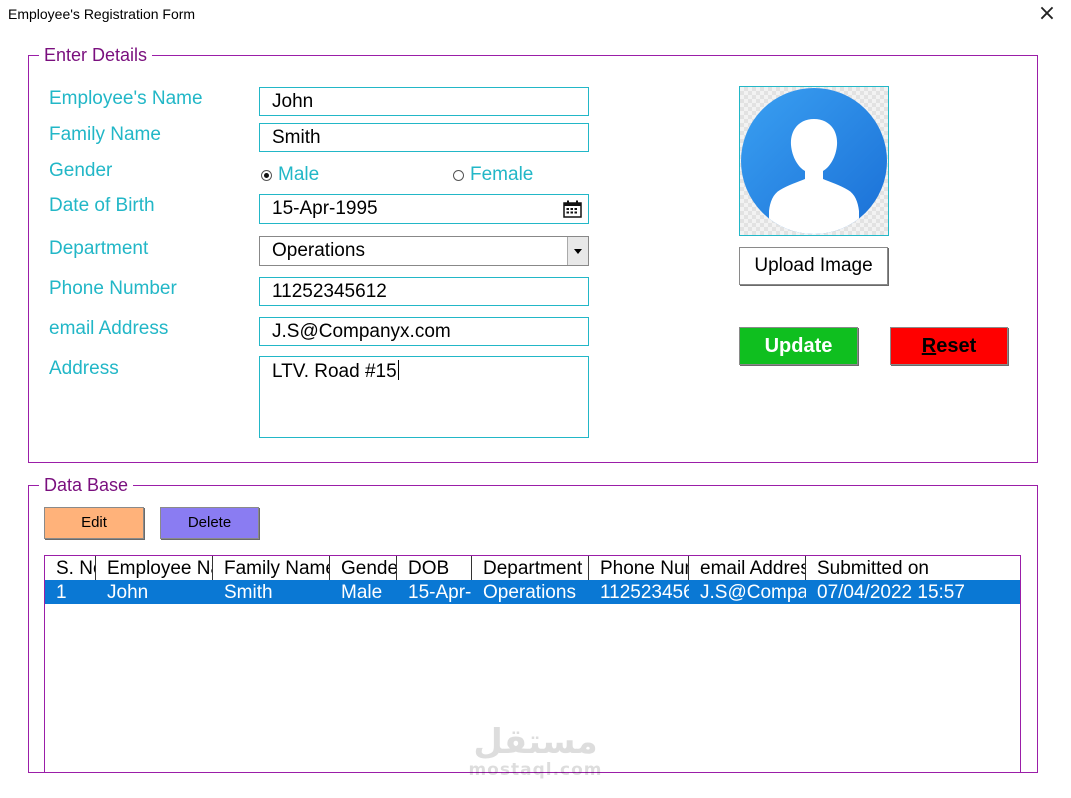 The width and height of the screenshot is (1071, 798). What do you see at coordinates (572, 209) in the screenshot?
I see `calendar-icon` at bounding box center [572, 209].